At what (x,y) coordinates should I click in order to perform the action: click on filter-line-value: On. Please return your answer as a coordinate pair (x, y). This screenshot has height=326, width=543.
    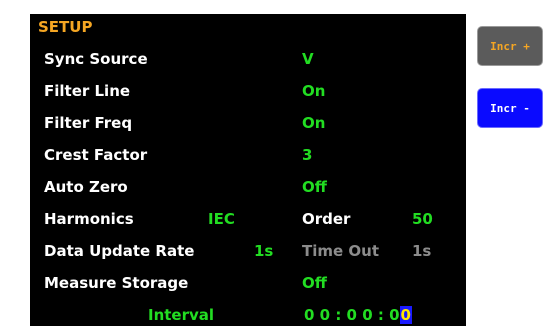
    Looking at the image, I should click on (313, 91).